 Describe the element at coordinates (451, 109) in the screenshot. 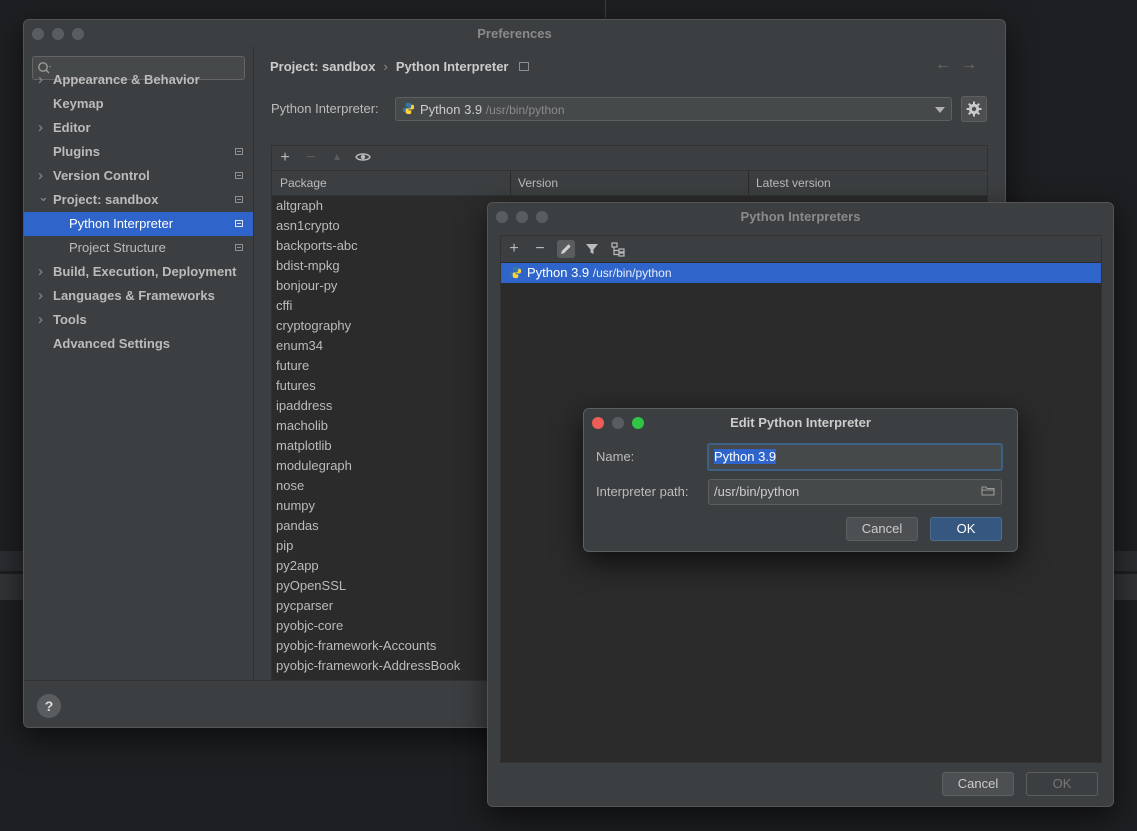

I see `interpreter-name: Python 3.9` at that location.